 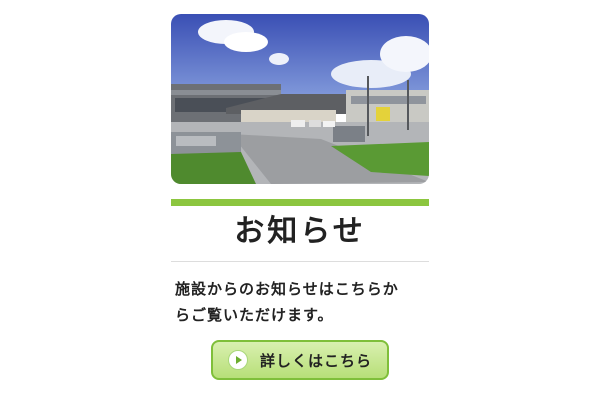 What do you see at coordinates (315, 360) in the screenshot?
I see `details-button-label: 詳しくはこちら` at bounding box center [315, 360].